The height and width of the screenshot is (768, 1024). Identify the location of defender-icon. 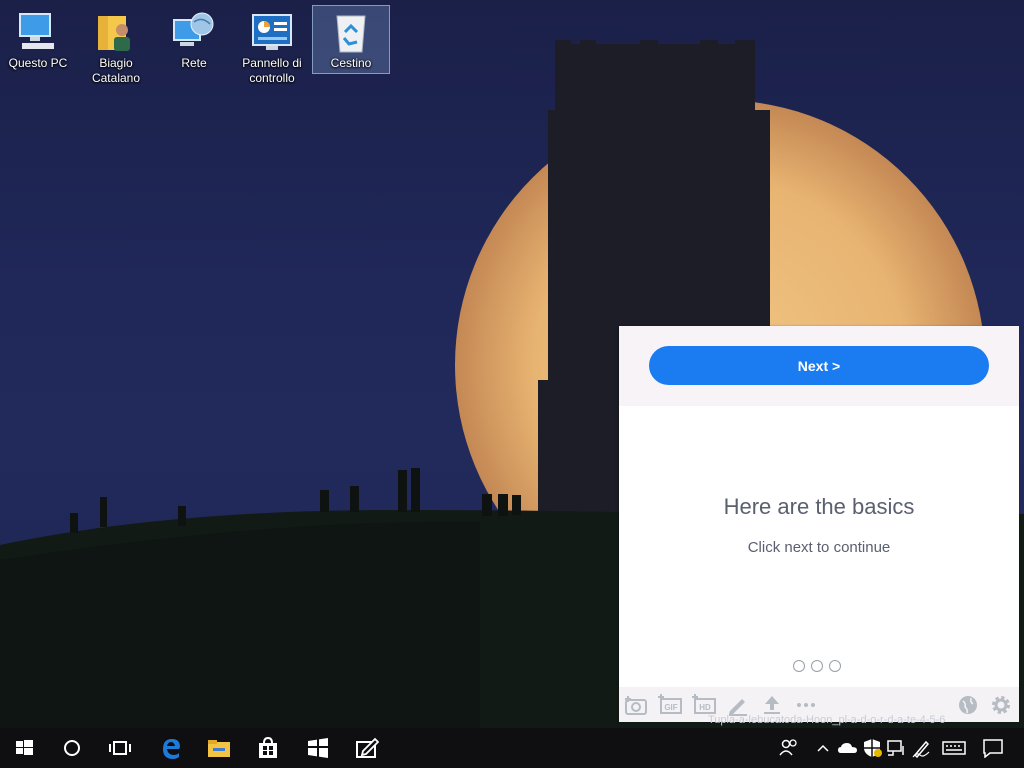
(873, 748).